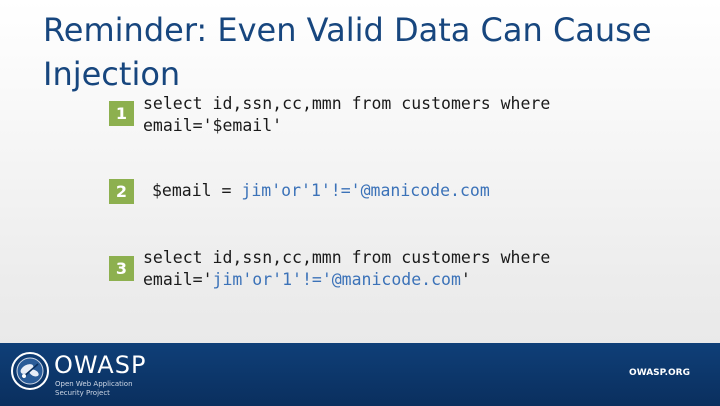 Image resolution: width=720 pixels, height=406 pixels. What do you see at coordinates (94, 384) in the screenshot?
I see `logo-tagline-line-1: Open Web Application` at bounding box center [94, 384].